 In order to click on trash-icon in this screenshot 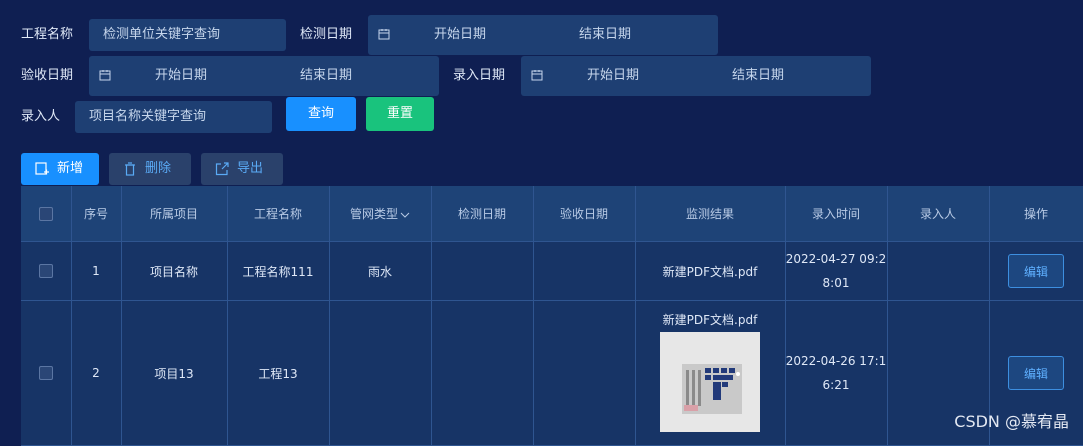, I will do `click(130, 169)`.